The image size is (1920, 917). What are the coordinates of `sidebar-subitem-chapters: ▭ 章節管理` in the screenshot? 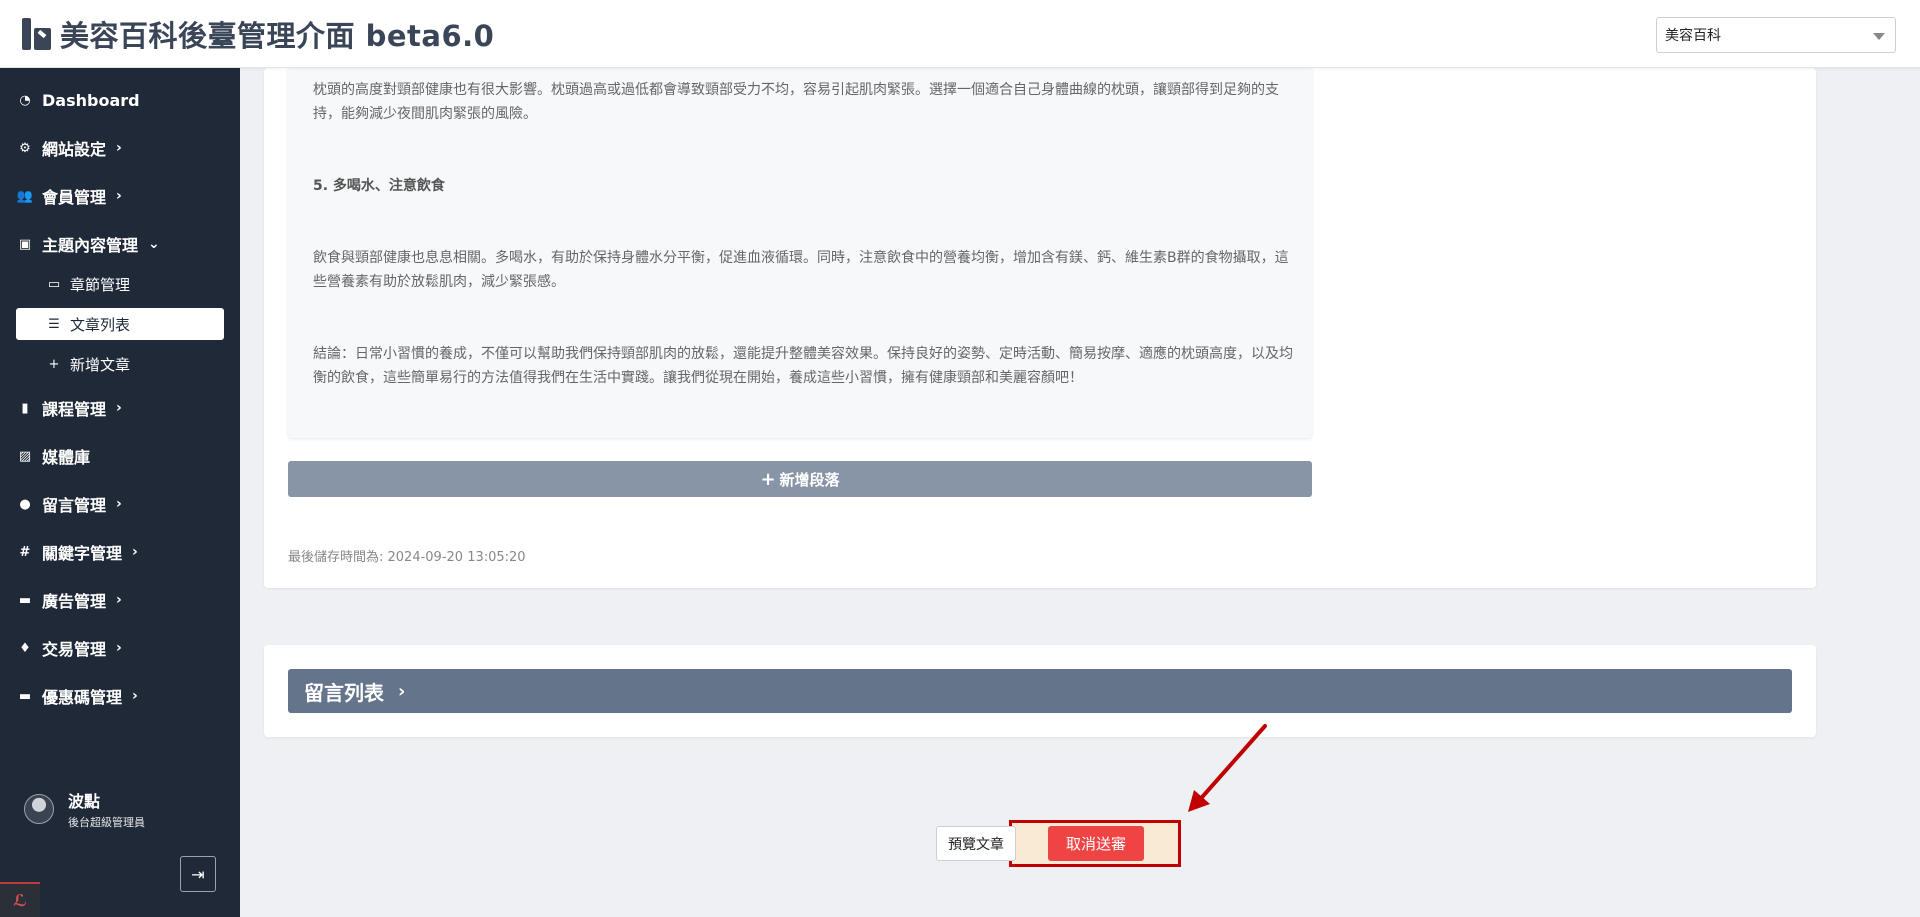 It's located at (120, 284).